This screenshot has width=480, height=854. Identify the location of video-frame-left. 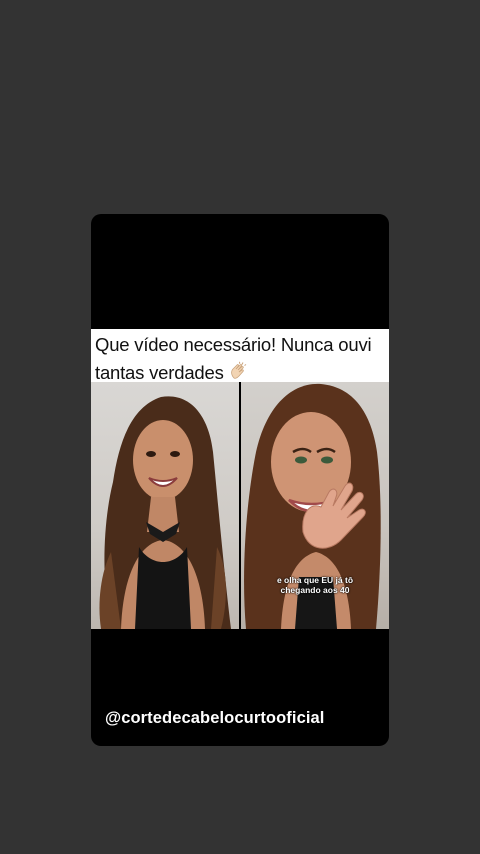
(165, 505).